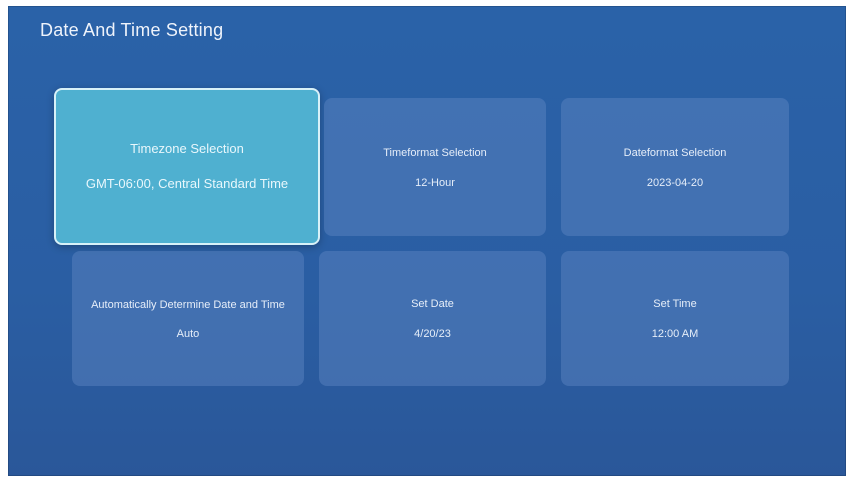 The image size is (853, 482). I want to click on tile-label: Set Time, so click(675, 304).